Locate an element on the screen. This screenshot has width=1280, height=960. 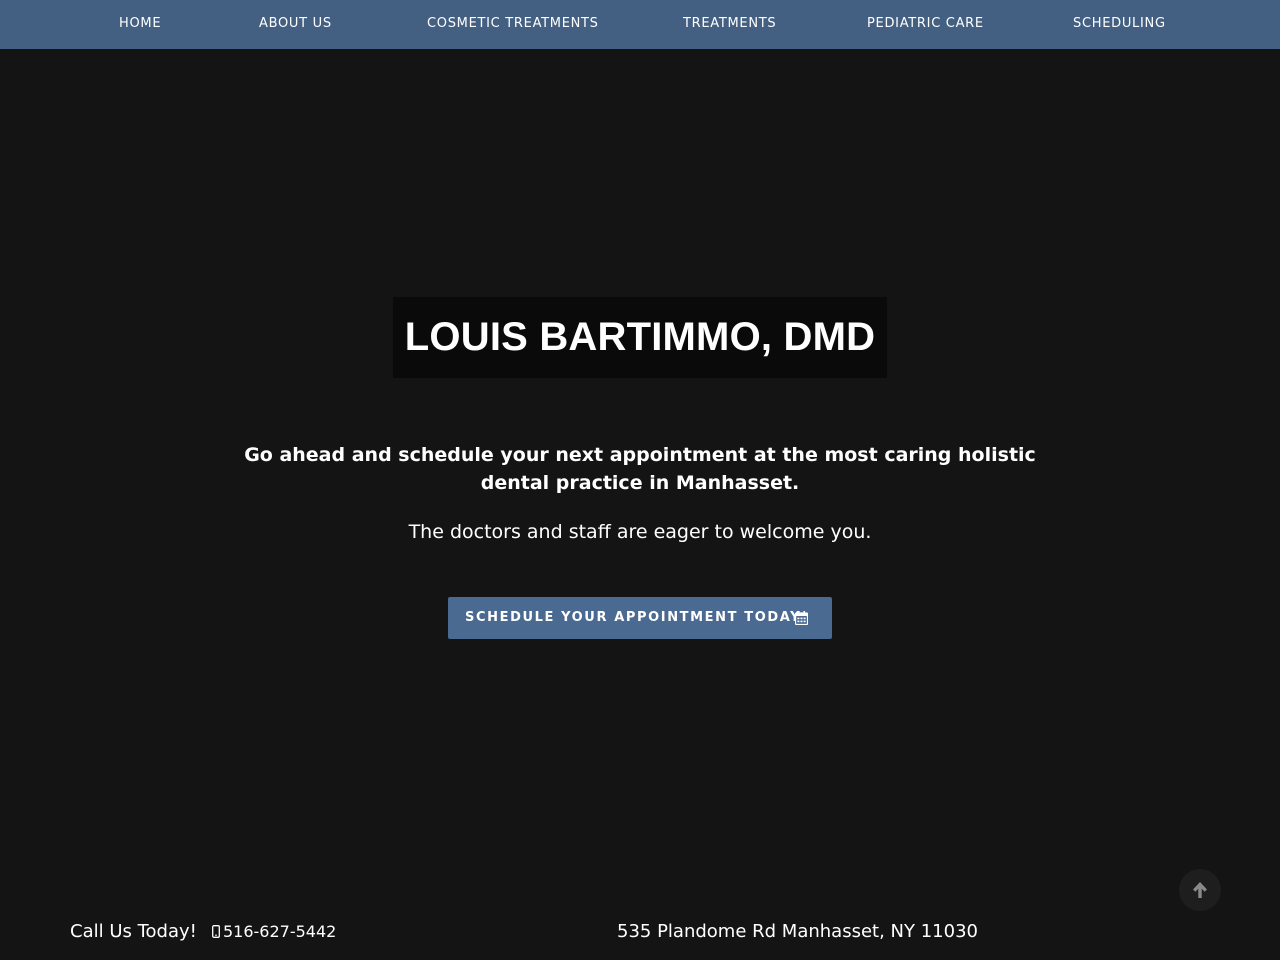
nav-item-treatments: TREATMENTS is located at coordinates (729, 23).